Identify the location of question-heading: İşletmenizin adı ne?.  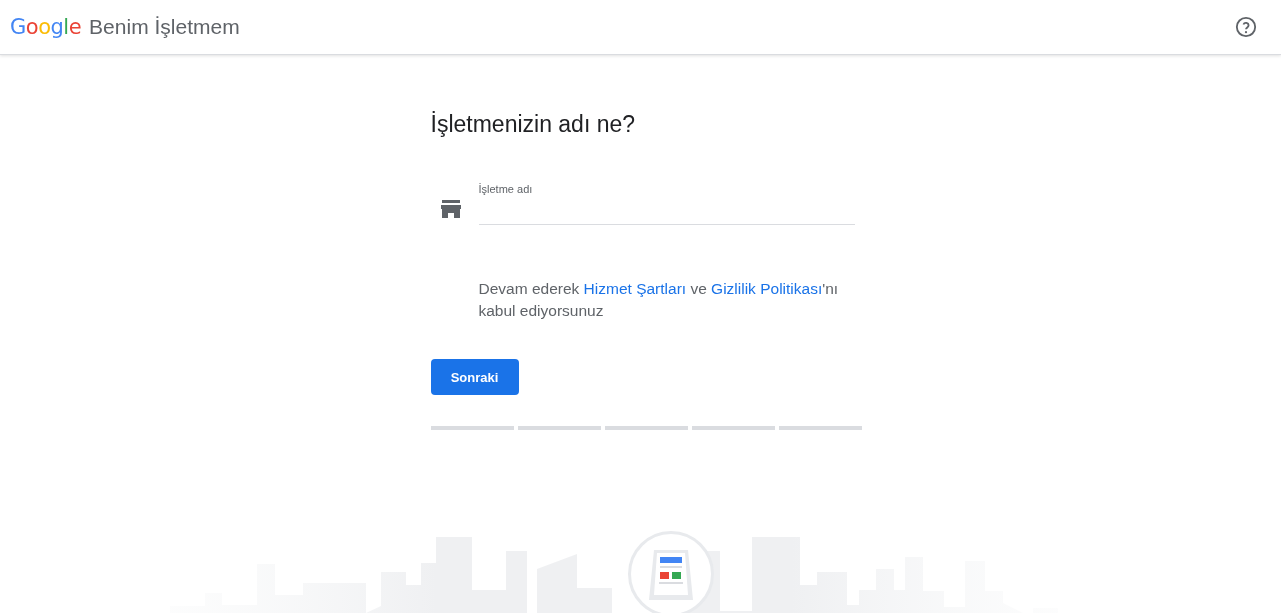
(533, 124).